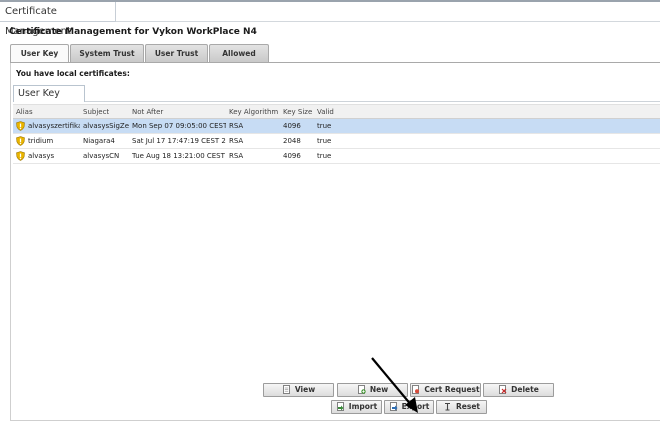 This screenshot has height=430, width=660. I want to click on tab-system-trust-store: System Trust Store, so click(107, 59).